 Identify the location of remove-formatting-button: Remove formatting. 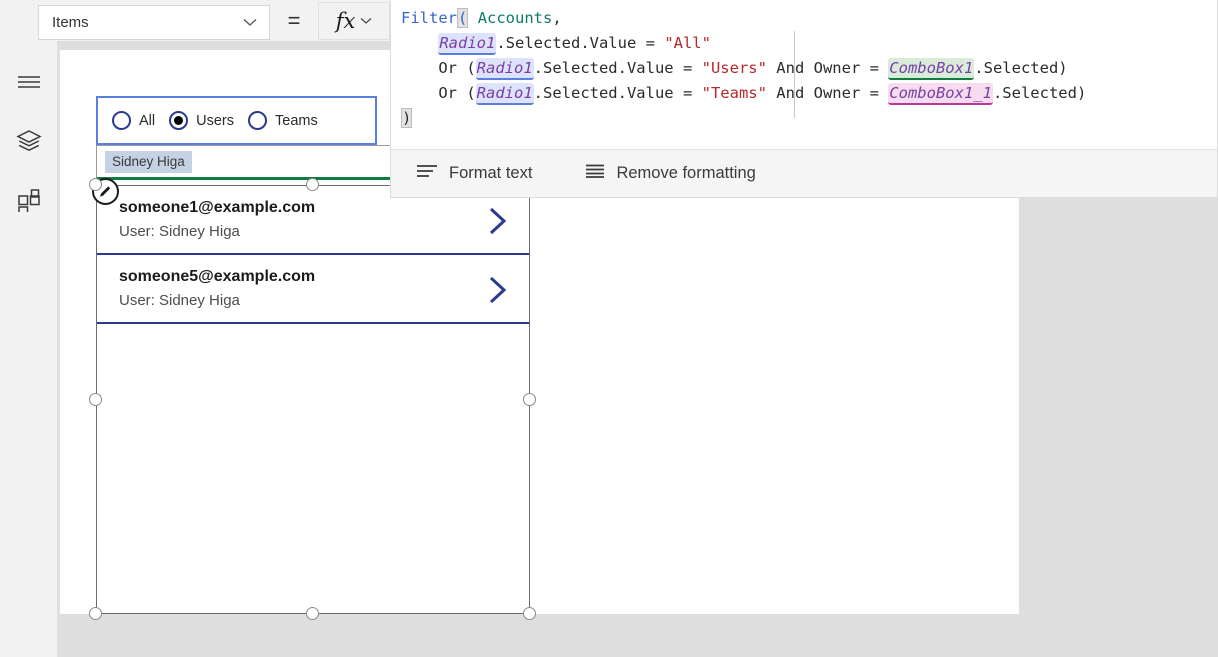
(670, 174).